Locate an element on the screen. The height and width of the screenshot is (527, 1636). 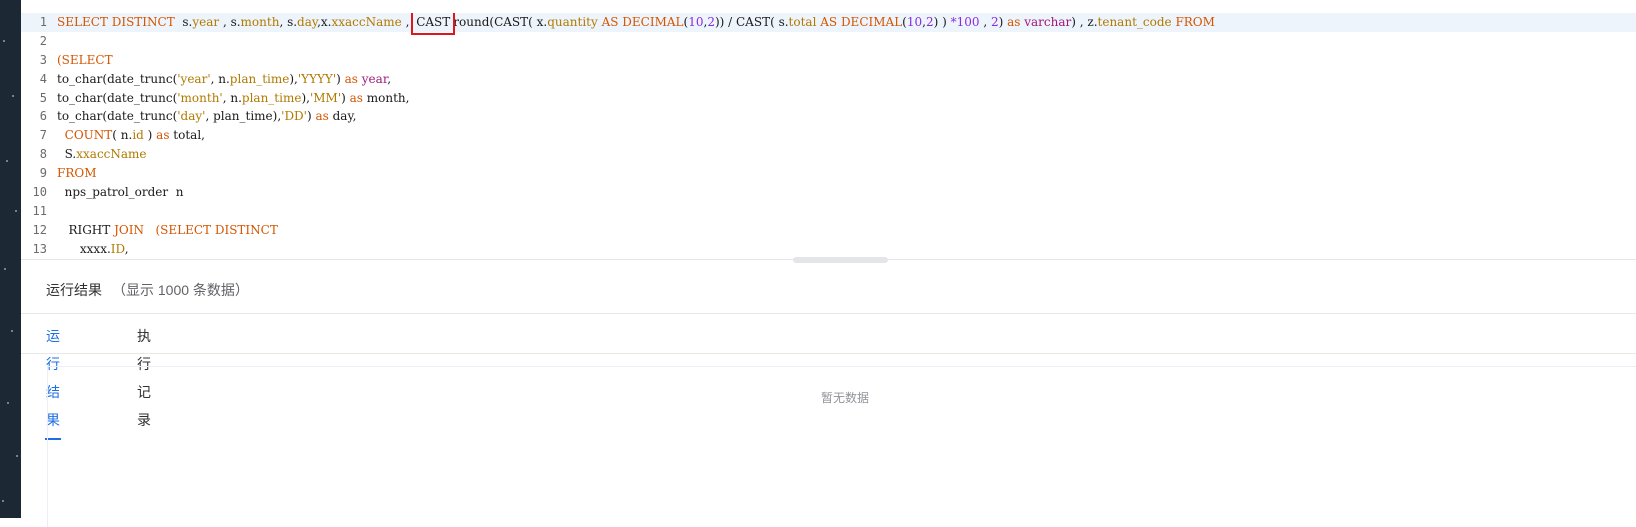
code-token: round(CAST( x. is located at coordinates (500, 22).